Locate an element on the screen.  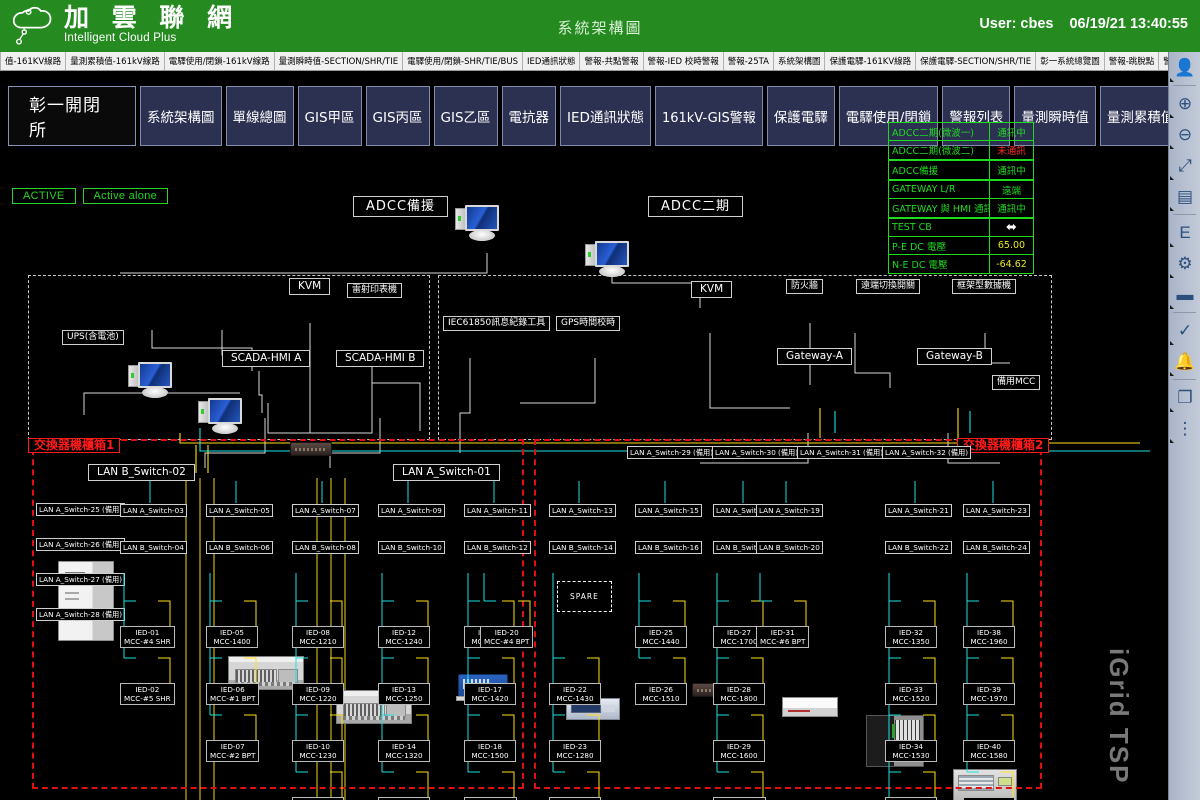
ied-label: IED-14 MCC-1320 is located at coordinates (404, 751).